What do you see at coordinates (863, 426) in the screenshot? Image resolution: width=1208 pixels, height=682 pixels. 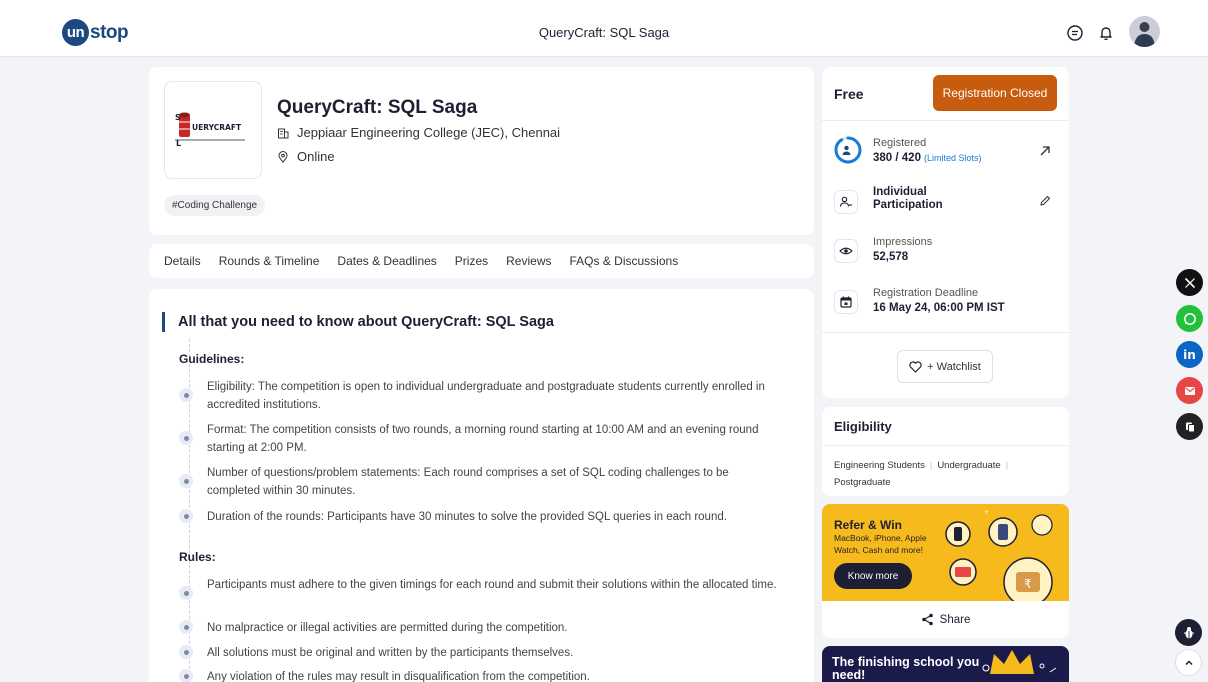 I see `eligibility-heading: Eligibility` at bounding box center [863, 426].